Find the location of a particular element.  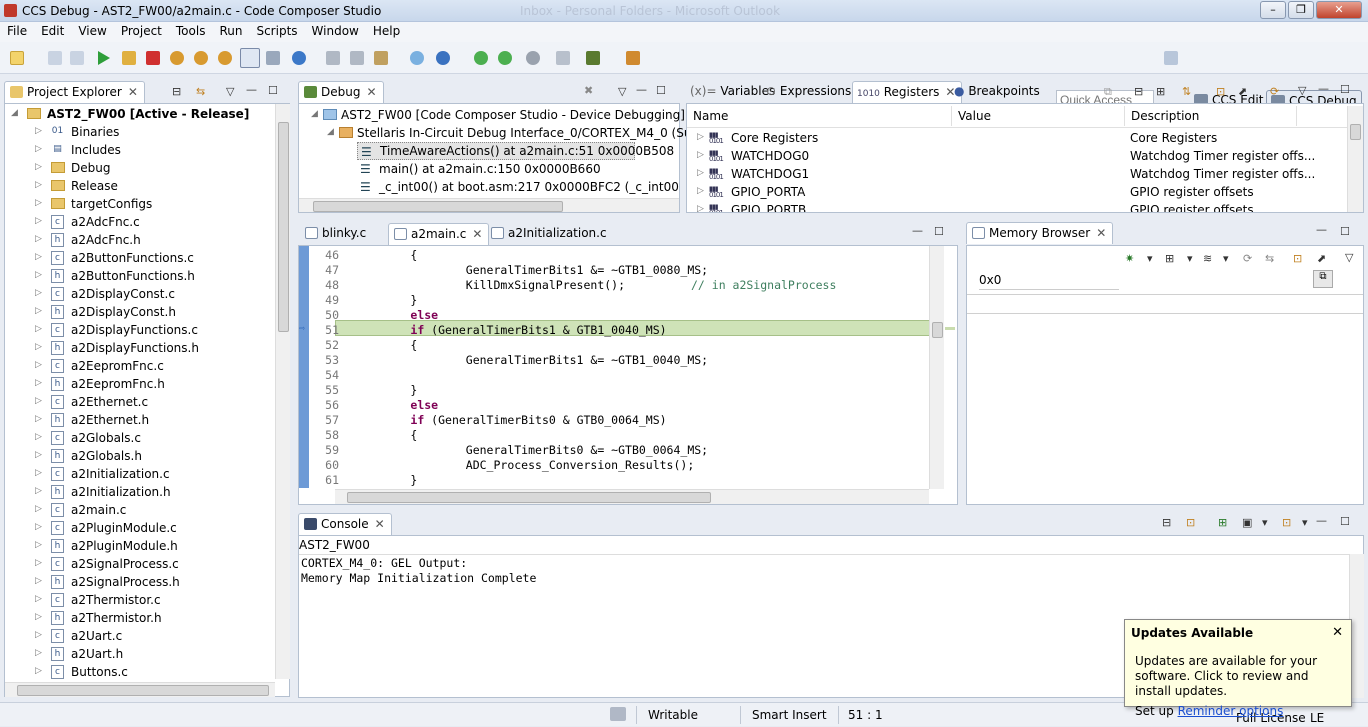

project-explorer-hscroll is located at coordinates (140, 689).